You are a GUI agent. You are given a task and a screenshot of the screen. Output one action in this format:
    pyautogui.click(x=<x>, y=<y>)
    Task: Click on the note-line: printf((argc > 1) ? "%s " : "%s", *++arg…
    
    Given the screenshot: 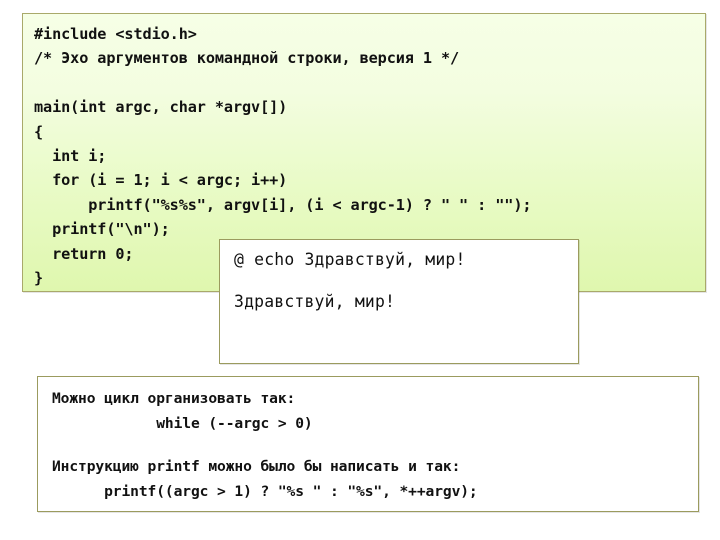 What is the action you would take?
    pyautogui.click(x=265, y=491)
    